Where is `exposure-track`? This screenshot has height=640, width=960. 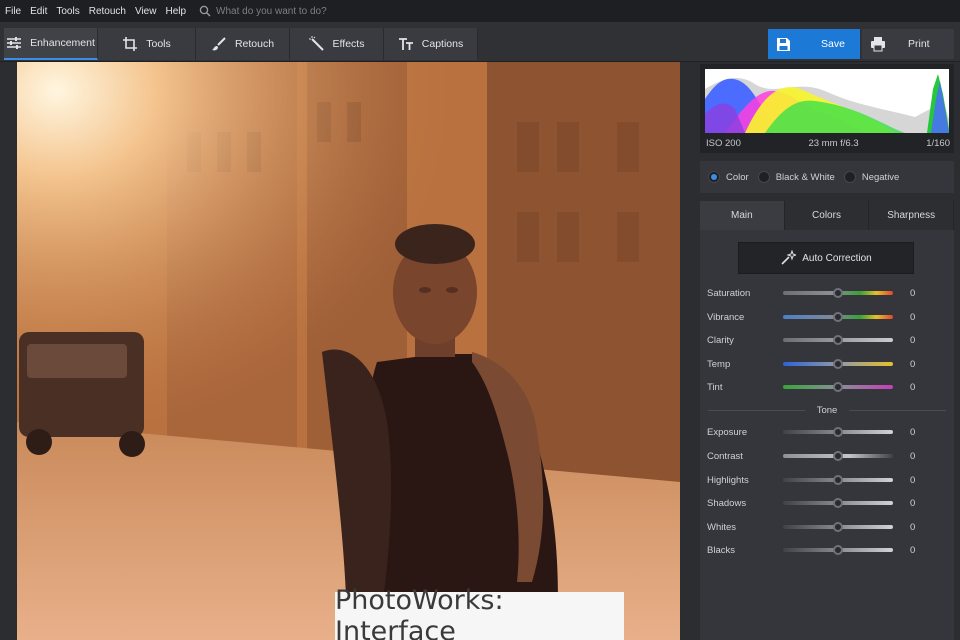
exposure-track is located at coordinates (838, 432).